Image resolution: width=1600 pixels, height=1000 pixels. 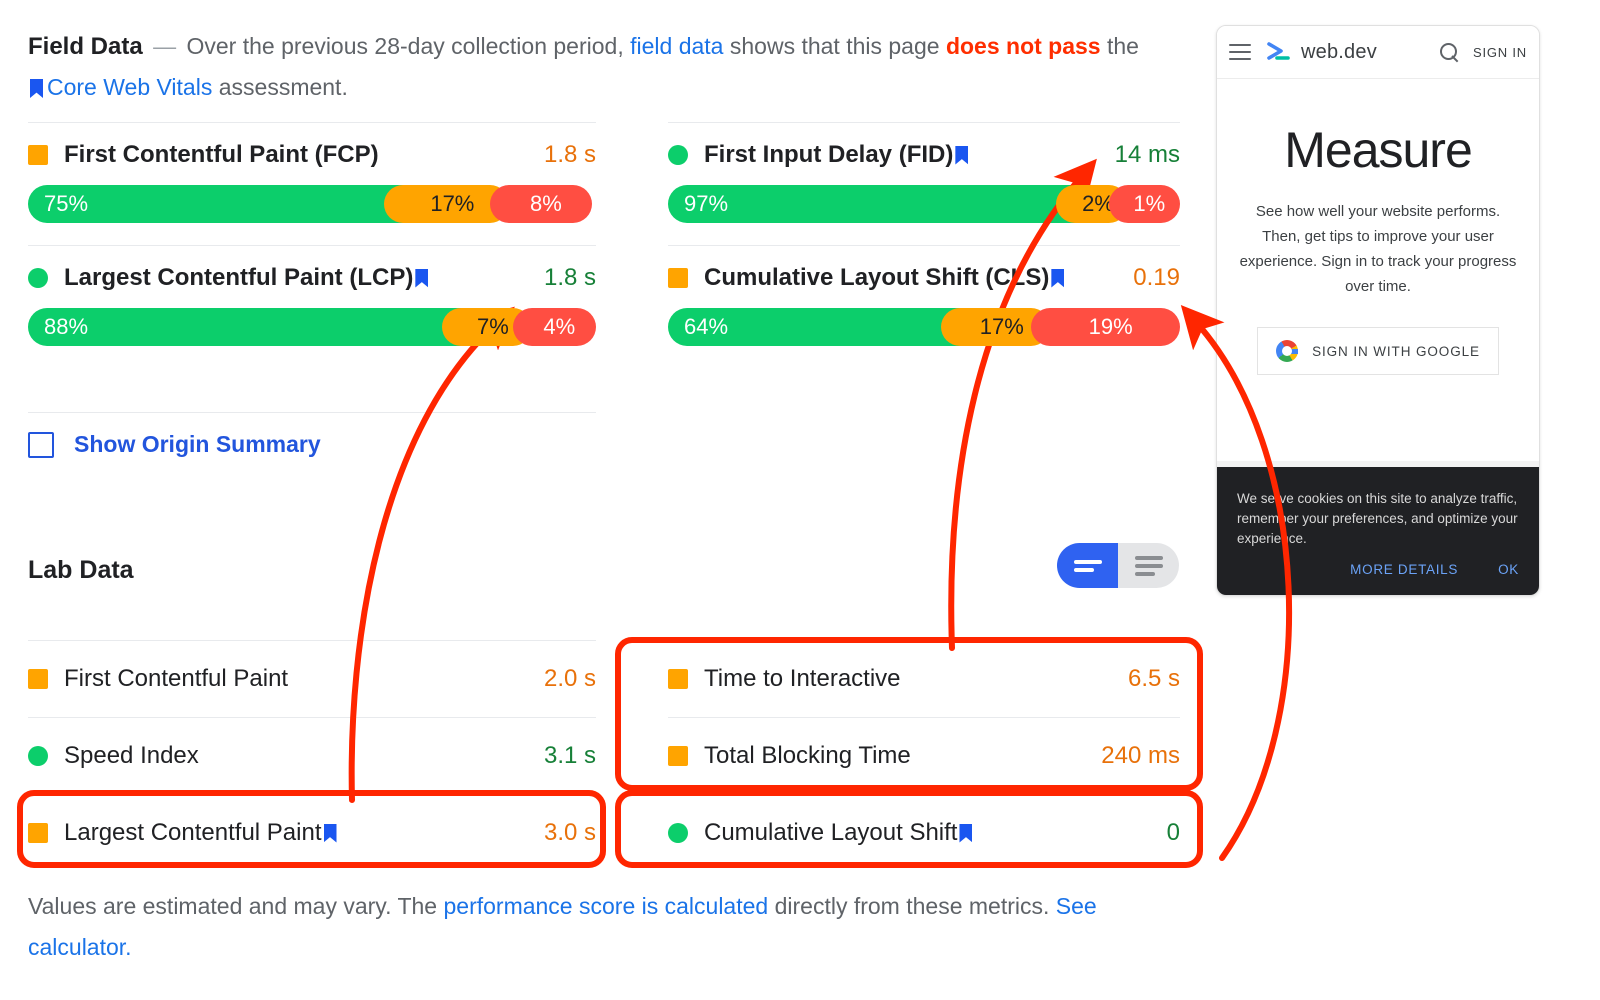 I want to click on lab-metric-time-to-interactive: Time to Interactive 6.5 s, so click(x=924, y=678).